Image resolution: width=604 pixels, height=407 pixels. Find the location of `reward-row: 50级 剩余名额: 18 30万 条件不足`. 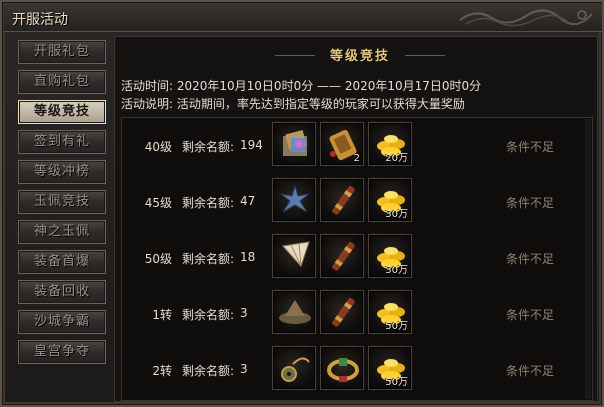

reward-row: 50级 剩余名额: 18 30万 条件不足 is located at coordinates (357, 258).